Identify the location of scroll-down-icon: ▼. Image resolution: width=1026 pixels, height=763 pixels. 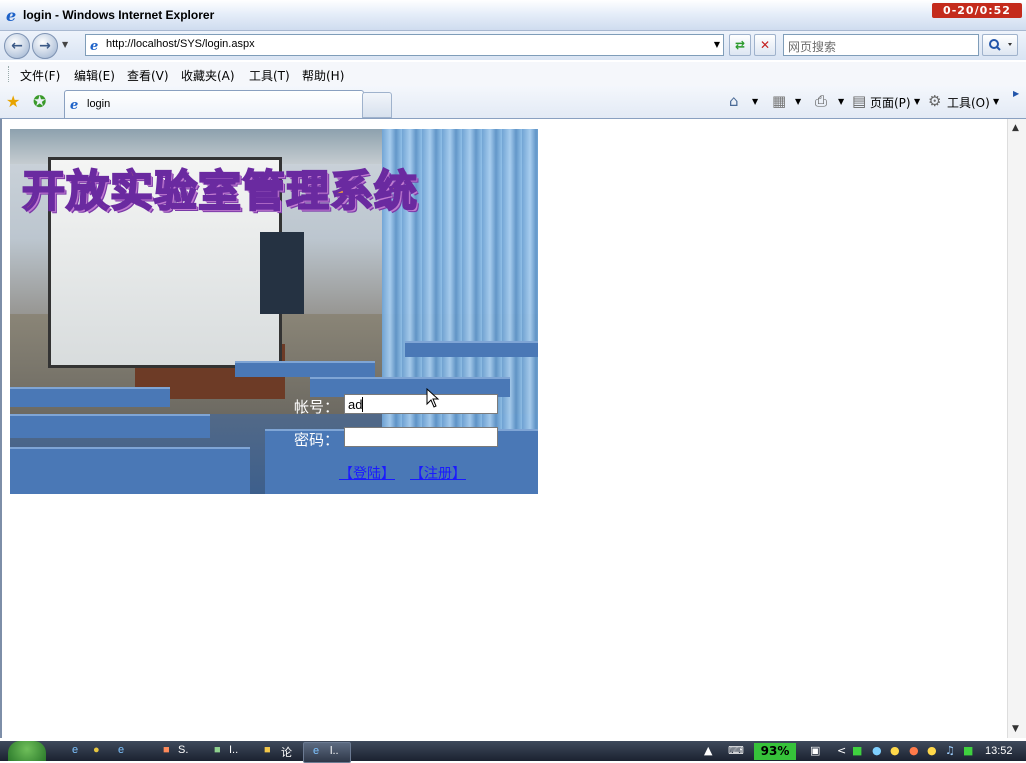
(1015, 729).